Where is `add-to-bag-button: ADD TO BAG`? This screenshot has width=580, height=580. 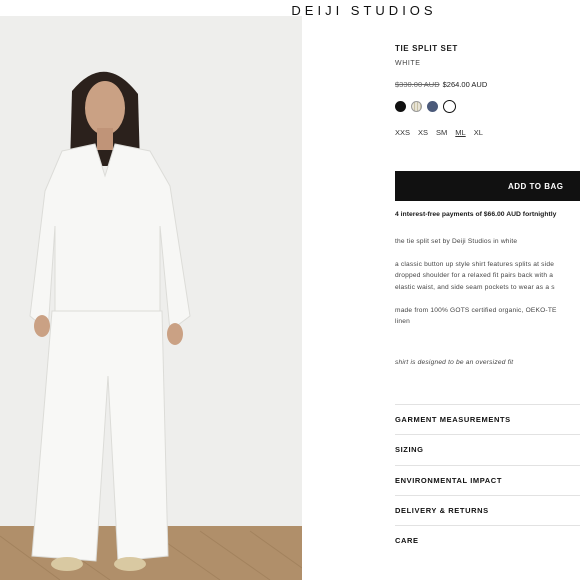
add-to-bag-button: ADD TO BAG is located at coordinates (487, 186).